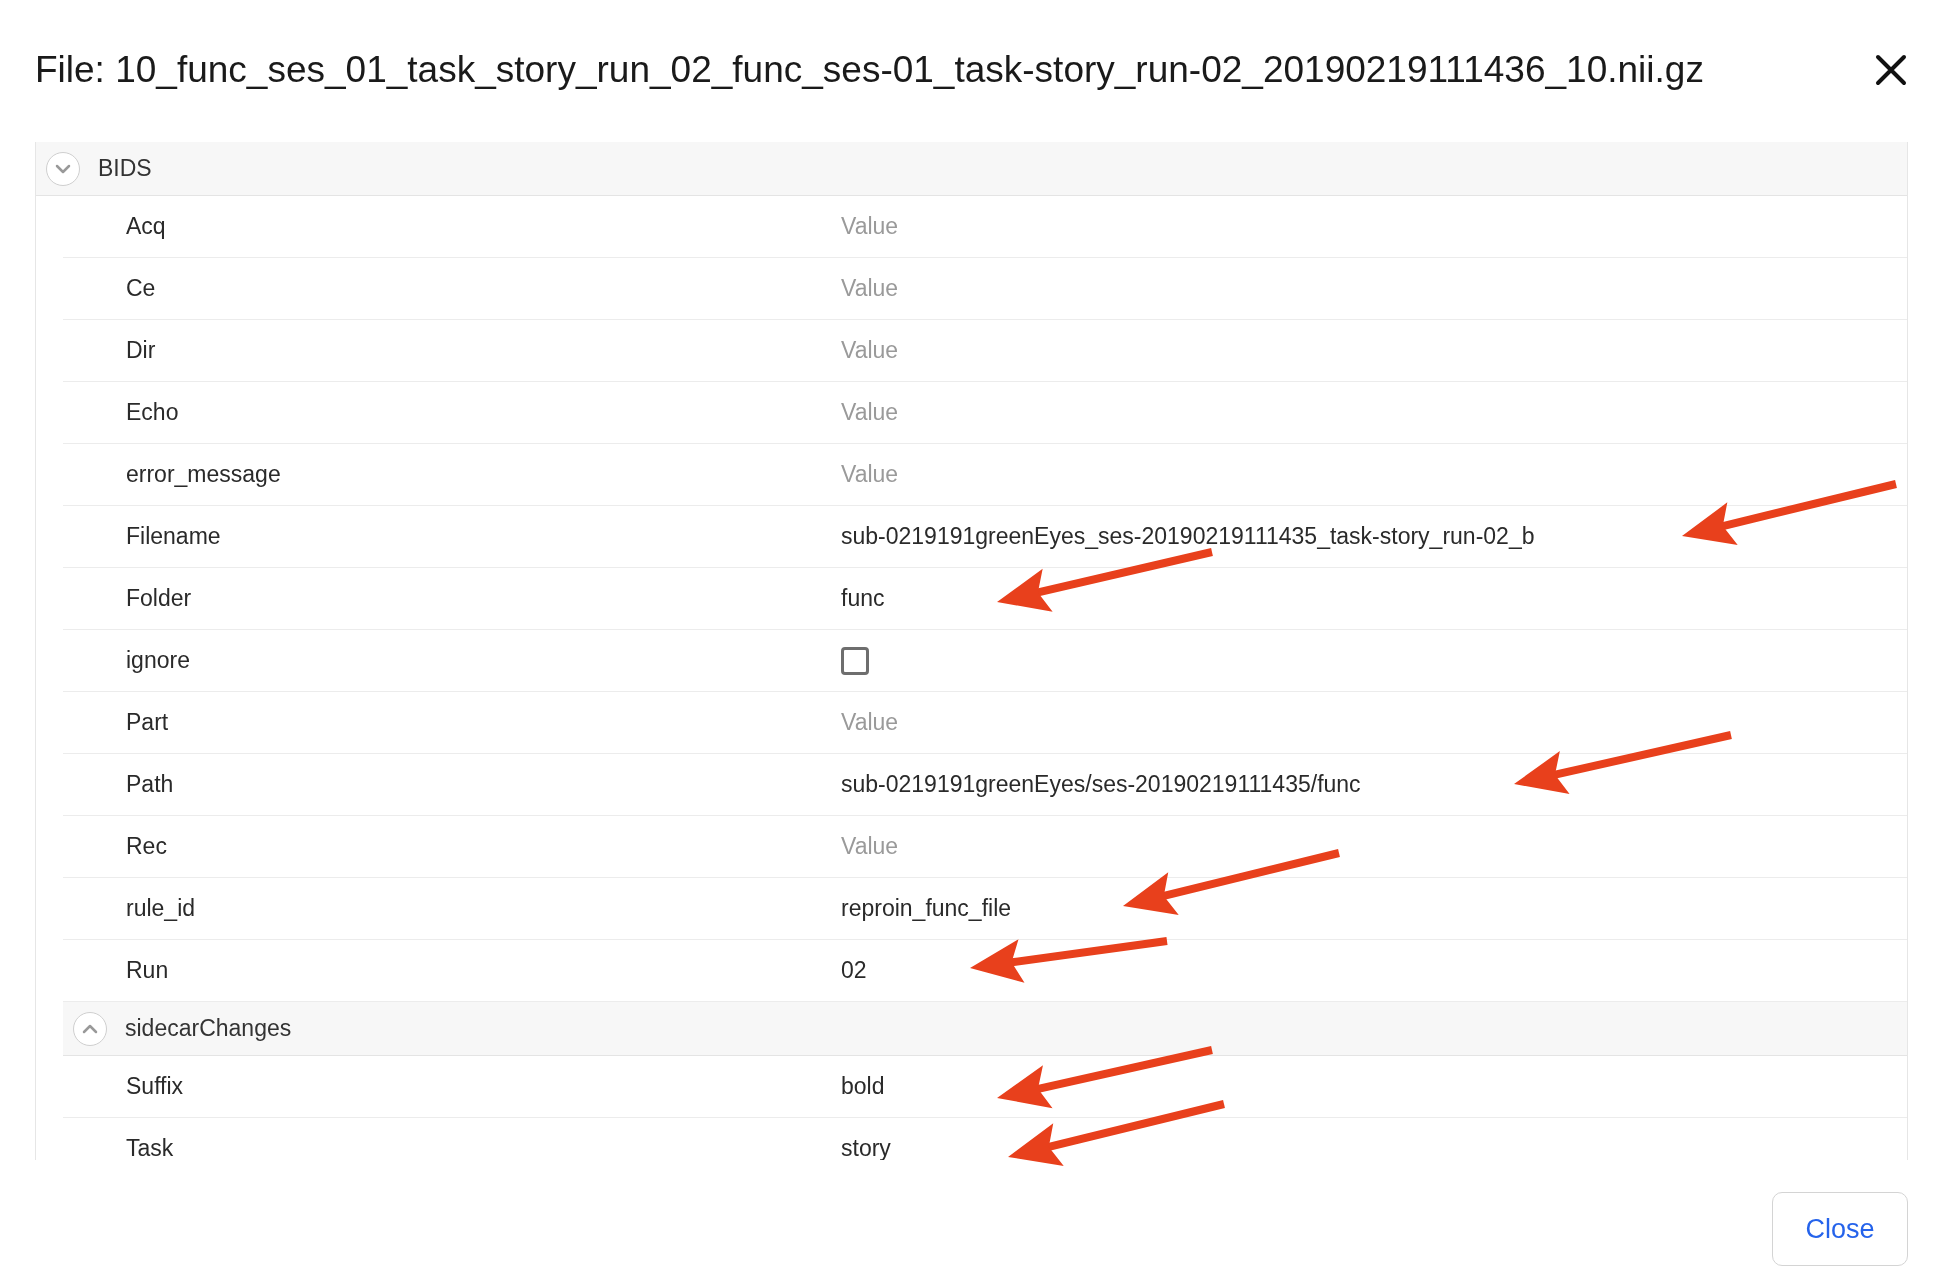 The image size is (1946, 1288). I want to click on value-field: 02, so click(1291, 970).